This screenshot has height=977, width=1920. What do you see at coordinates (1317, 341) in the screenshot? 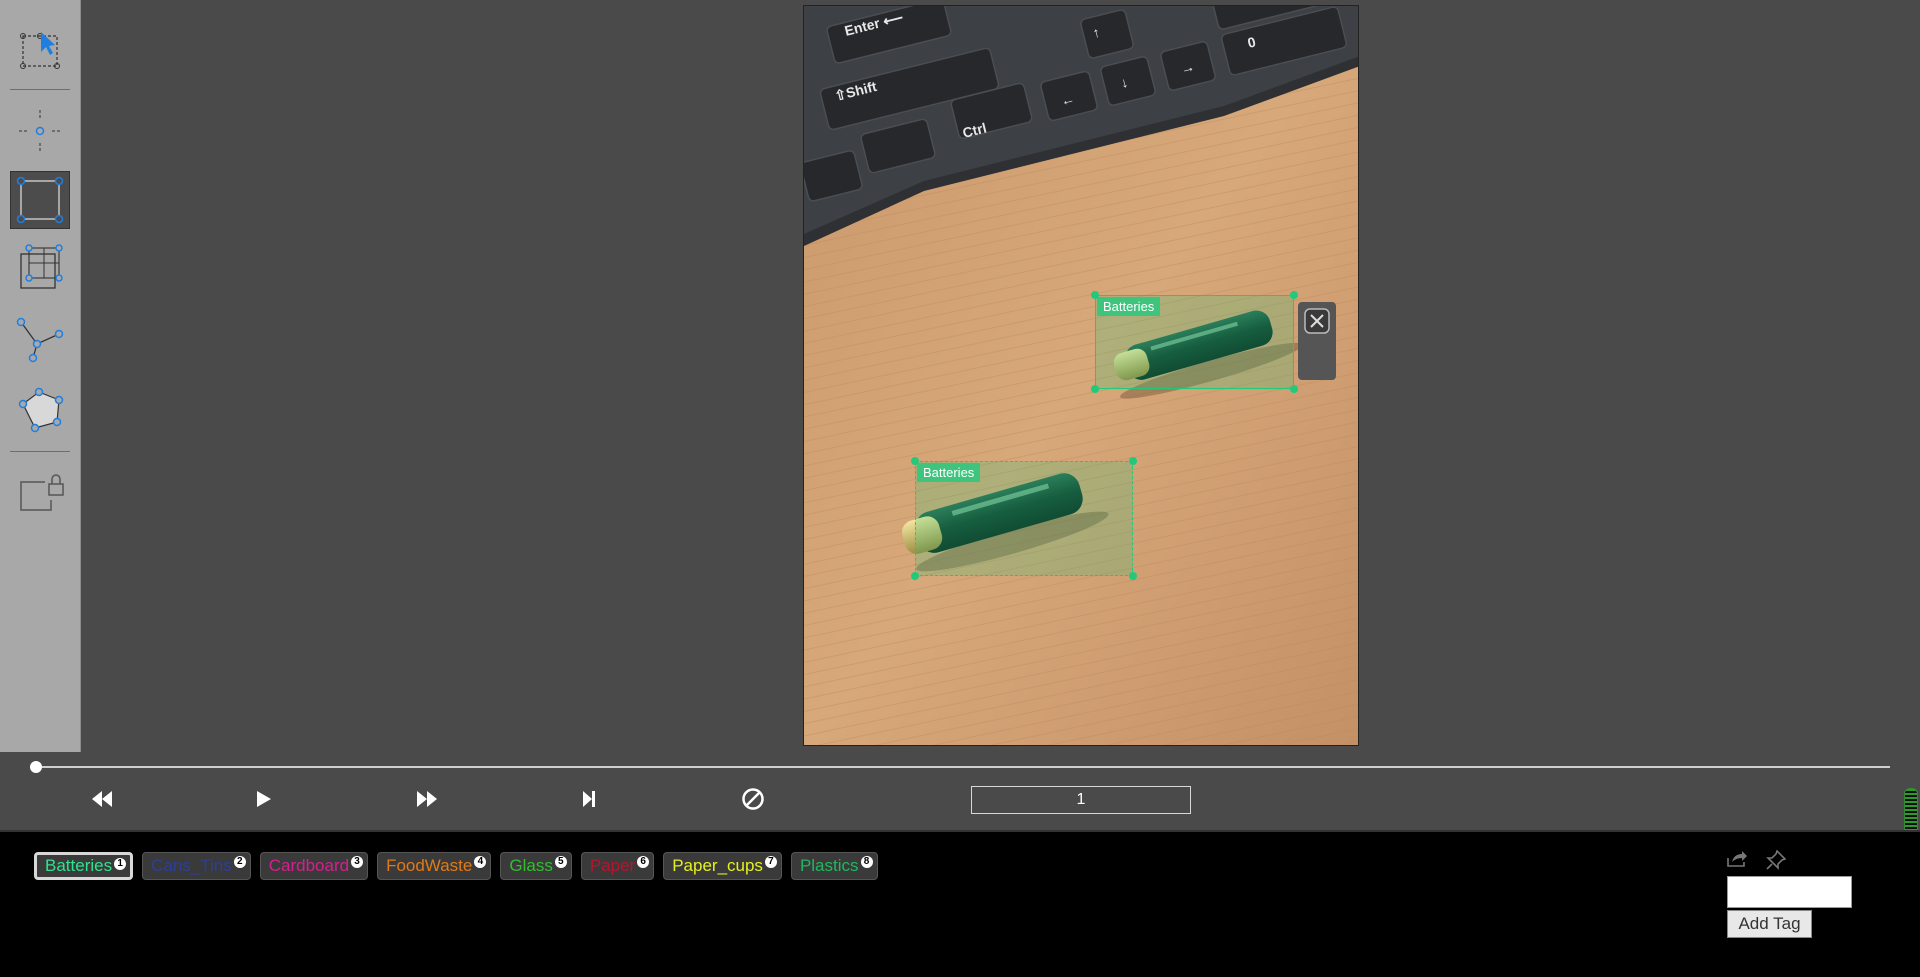
I see `annotation-delete-panel` at bounding box center [1317, 341].